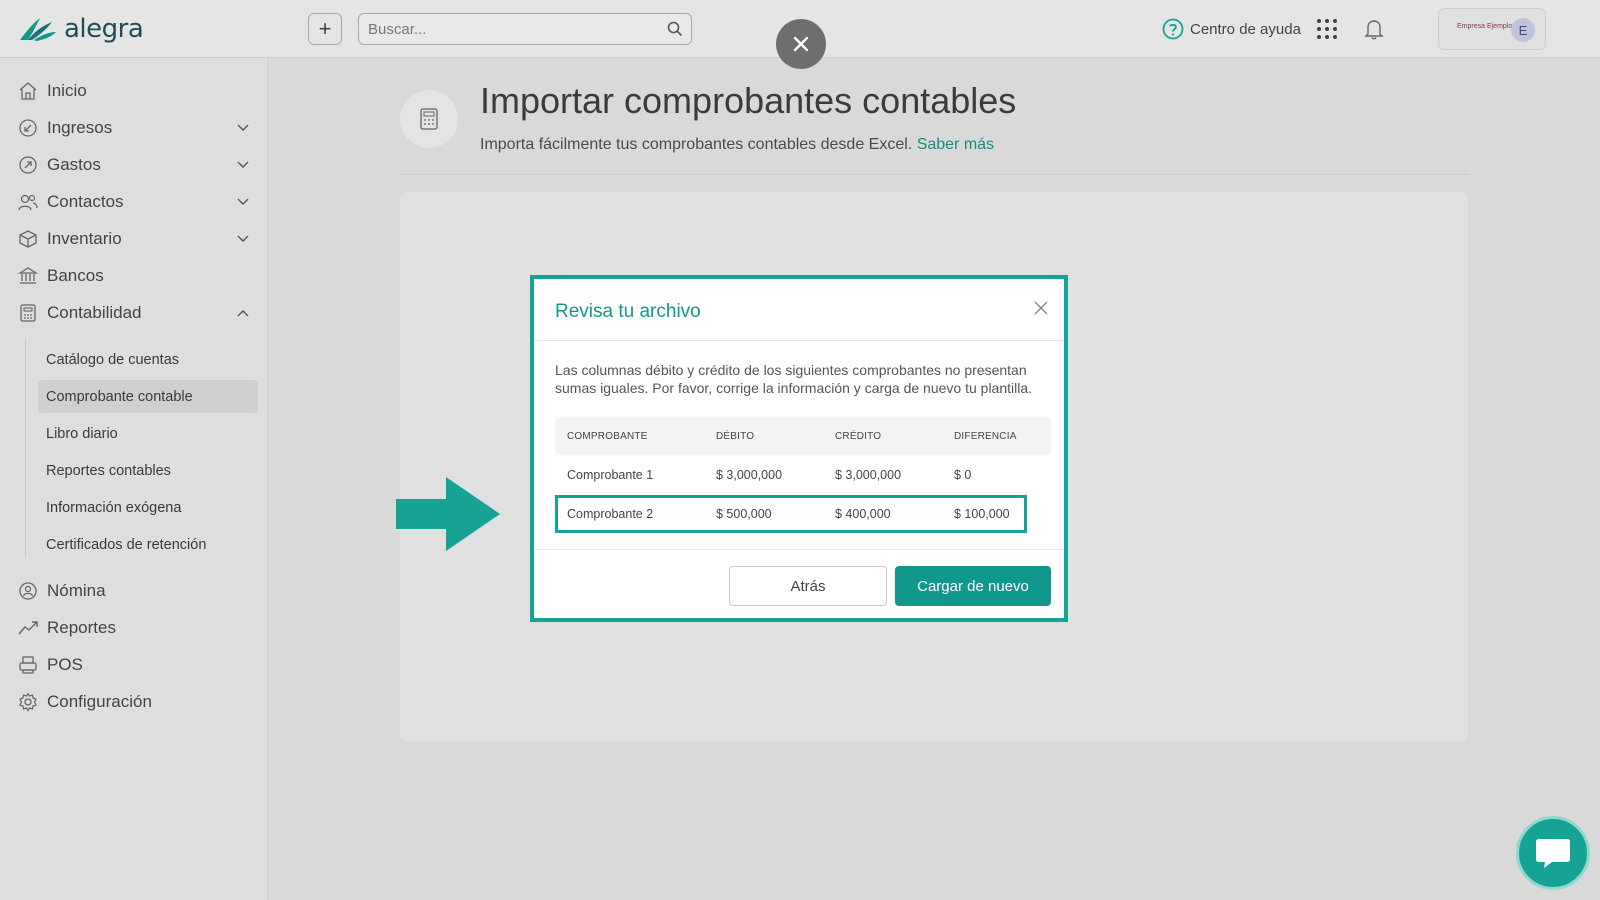  I want to click on sidebar-item-pos: POS, so click(134, 665).